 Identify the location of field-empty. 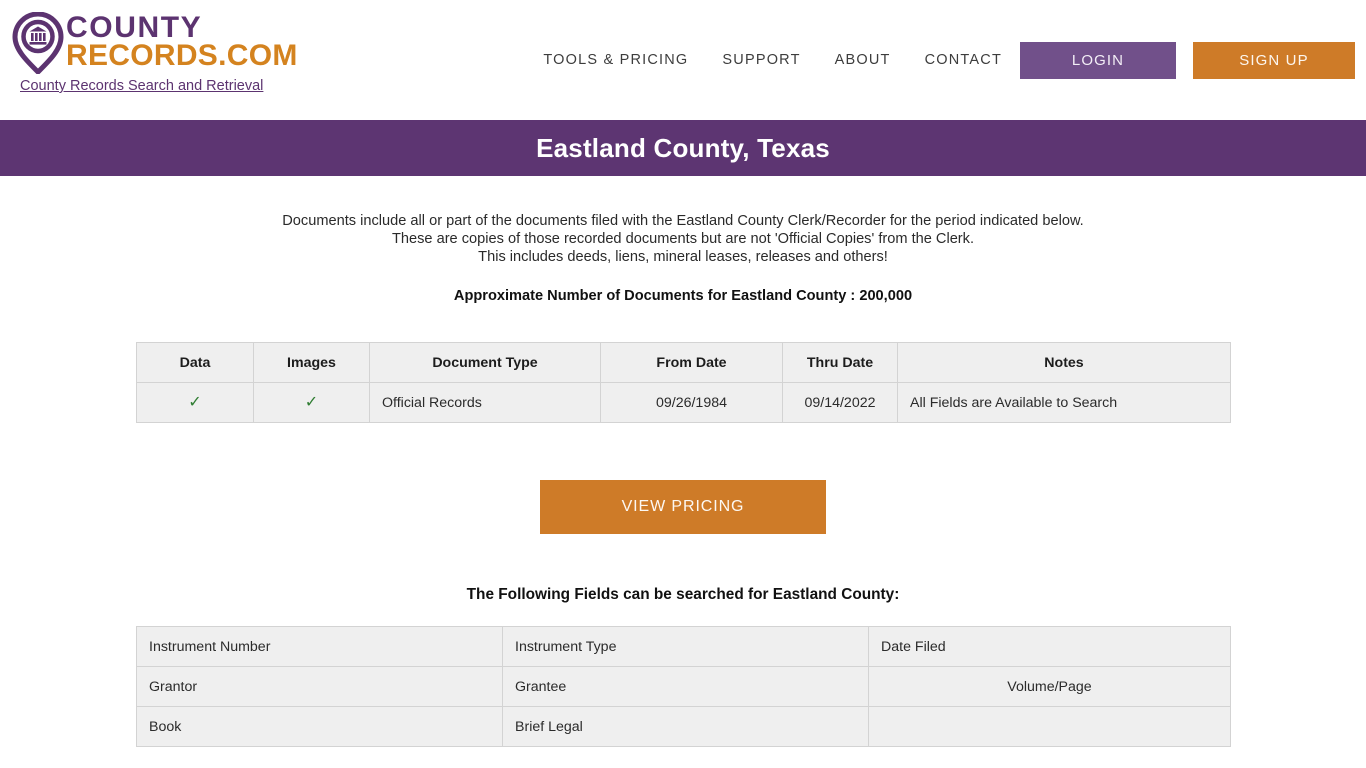
(1049, 726).